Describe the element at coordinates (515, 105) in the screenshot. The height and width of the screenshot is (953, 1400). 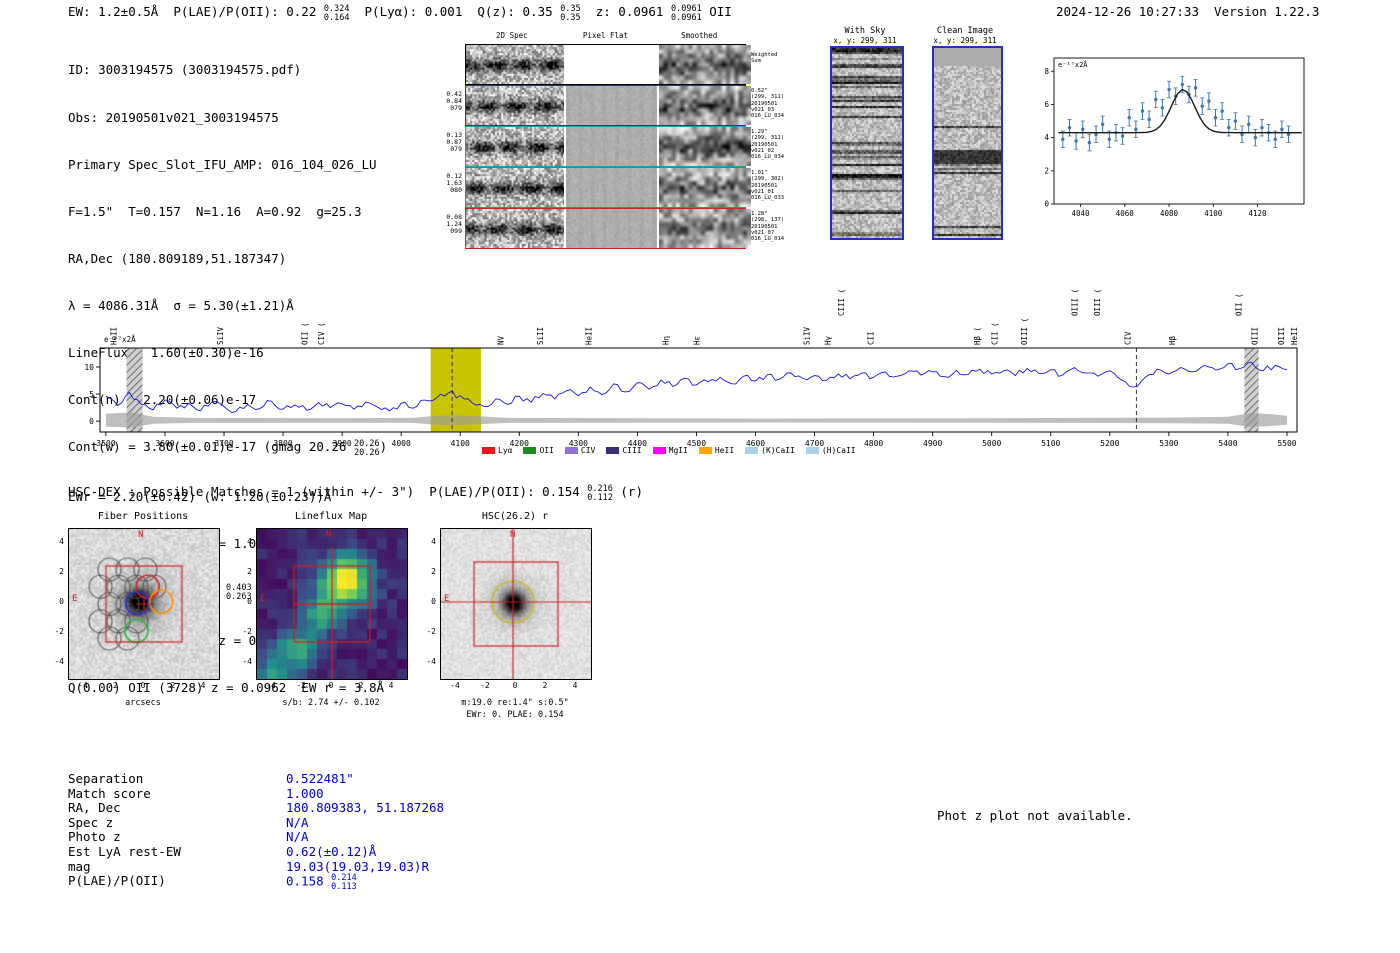
I see `spec2d-image` at that location.